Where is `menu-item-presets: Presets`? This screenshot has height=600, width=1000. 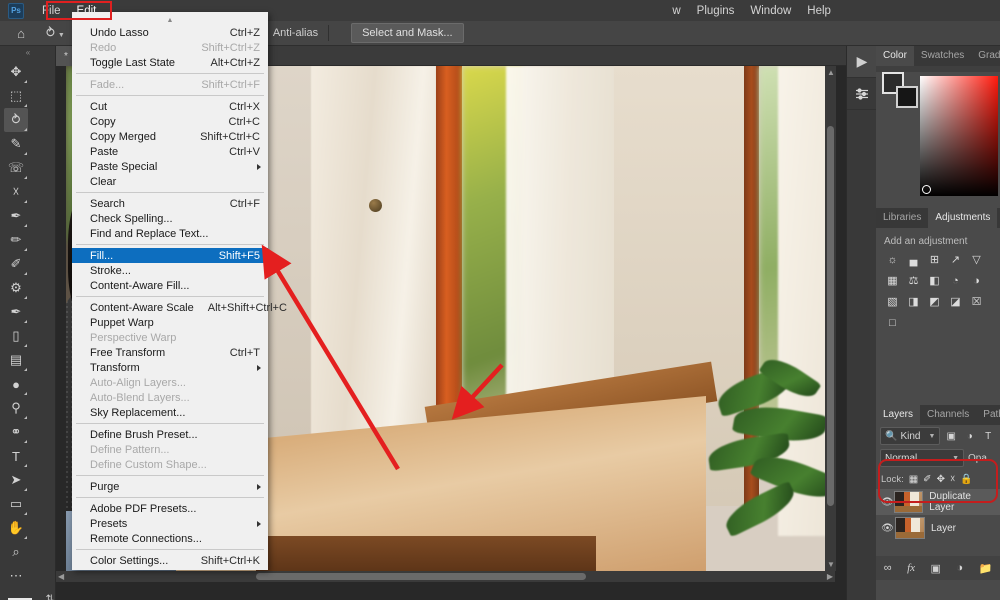 menu-item-presets: Presets is located at coordinates (170, 523).